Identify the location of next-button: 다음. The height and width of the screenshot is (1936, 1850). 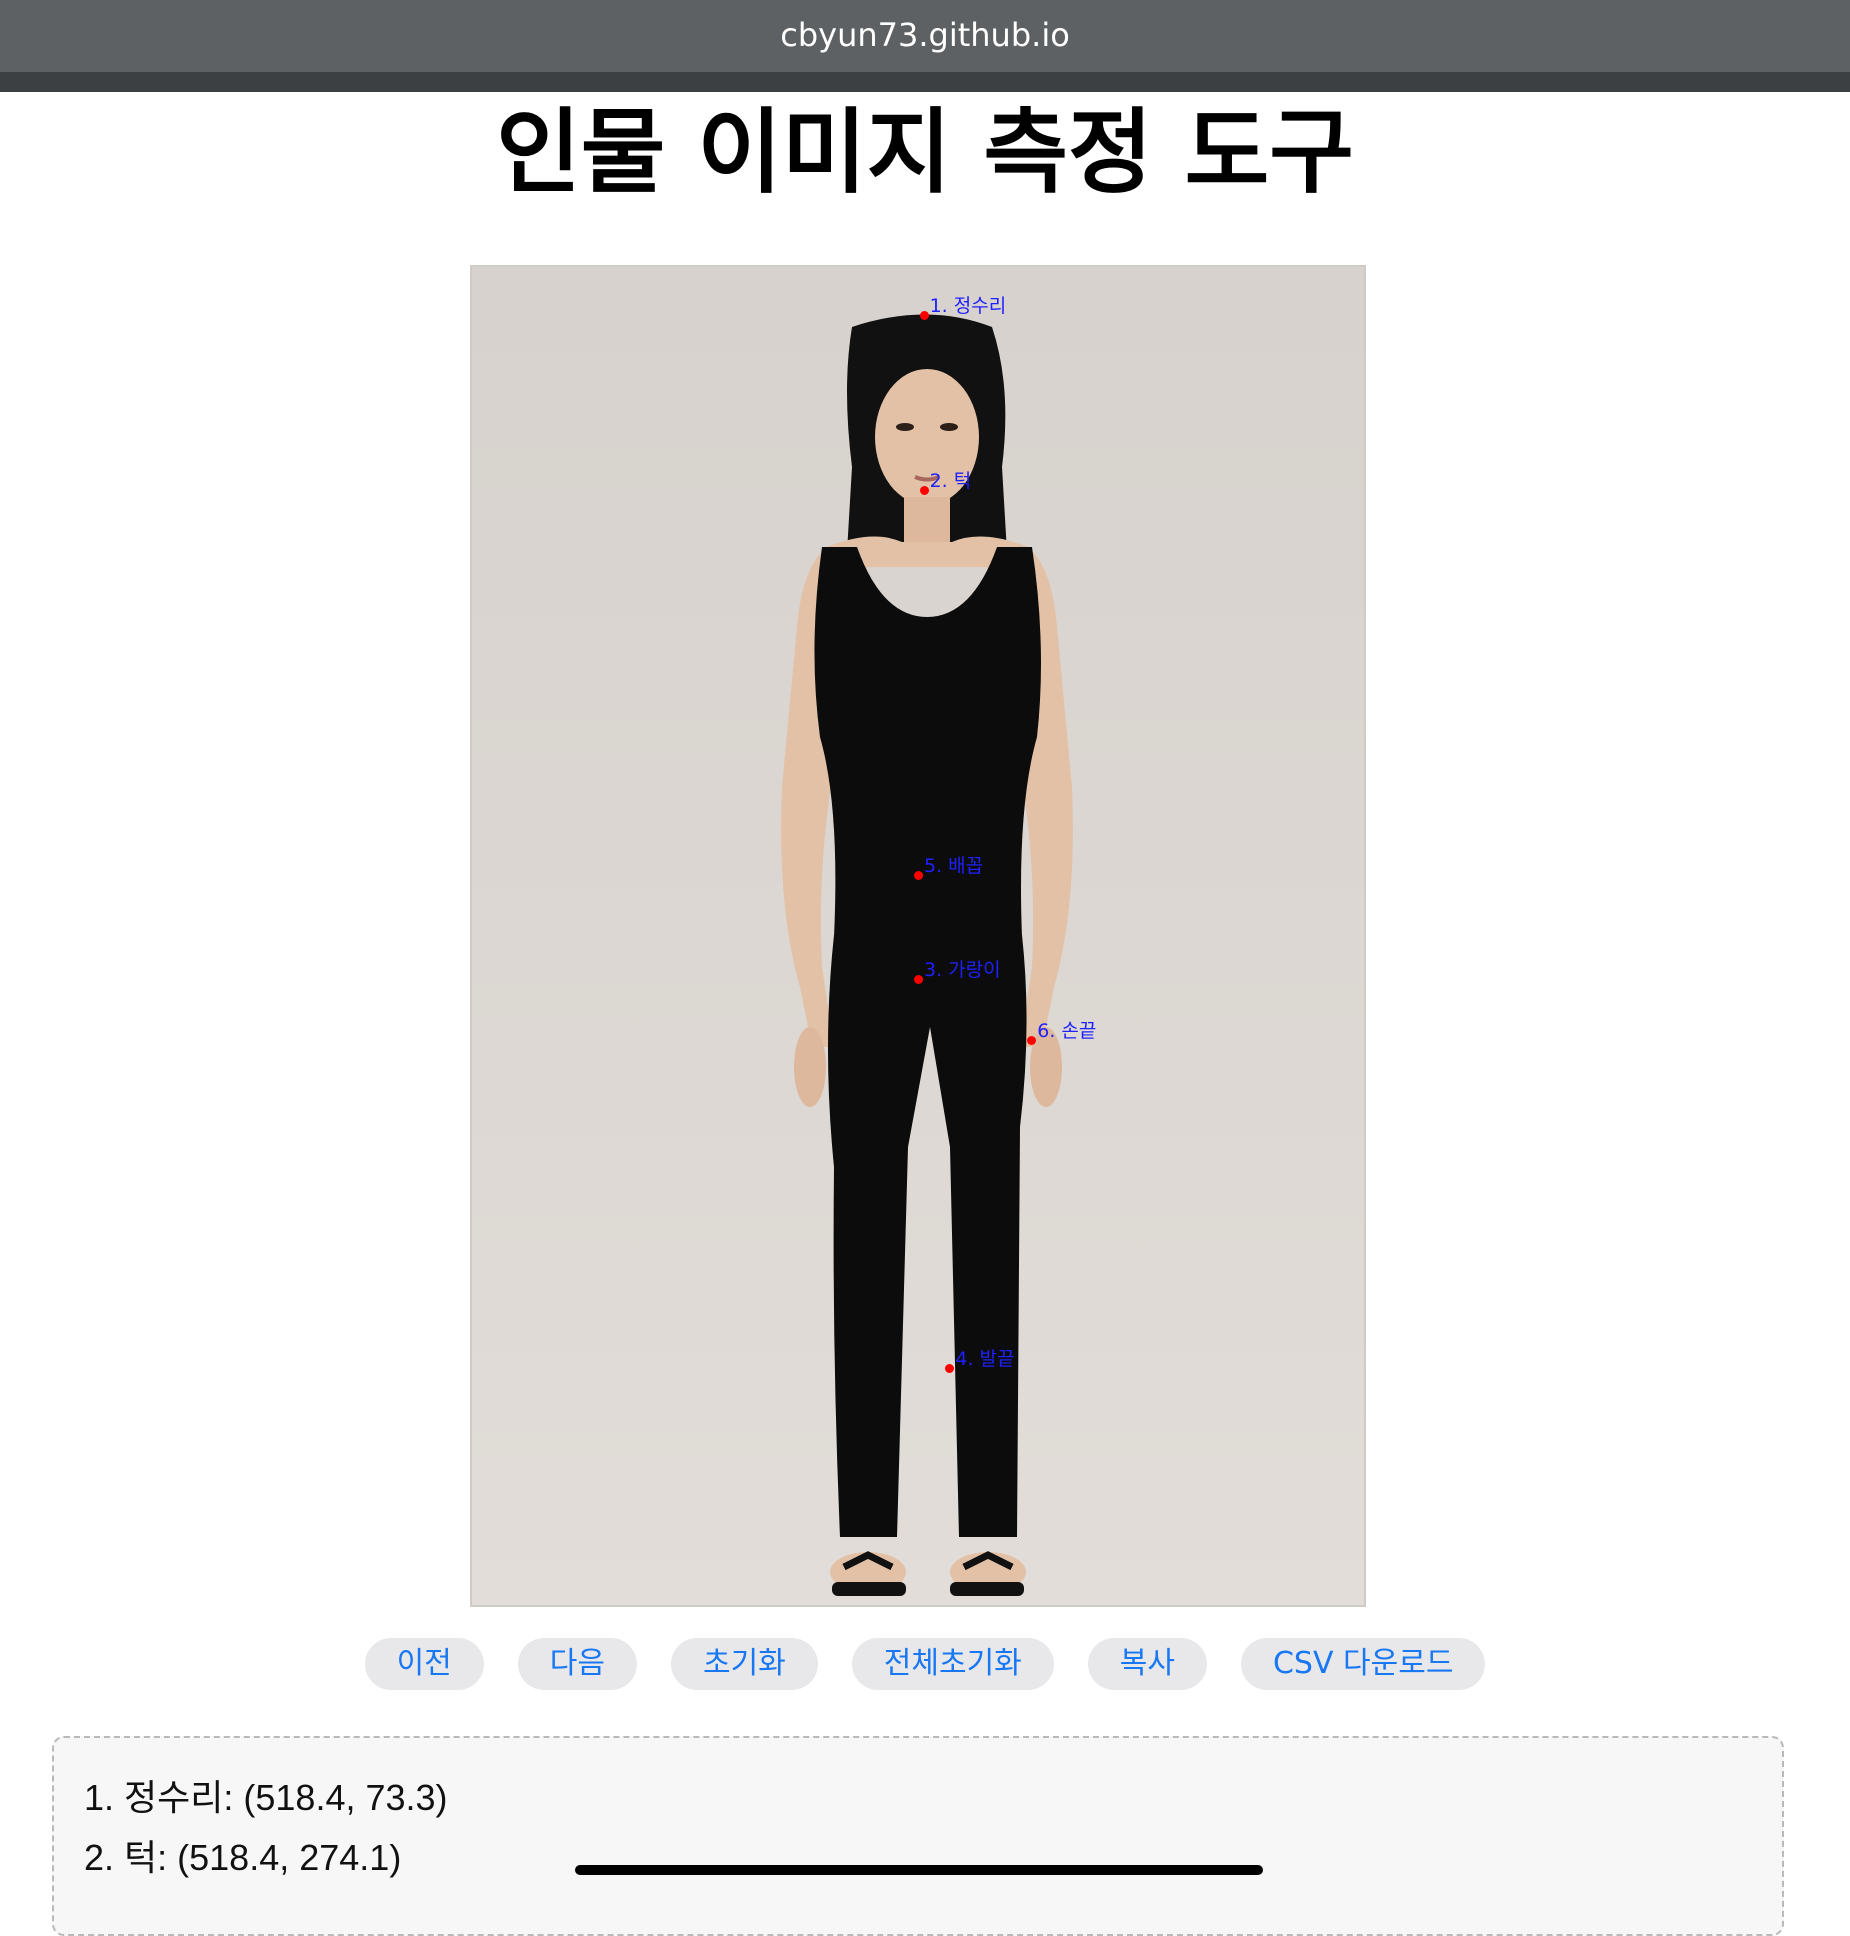
(577, 1664).